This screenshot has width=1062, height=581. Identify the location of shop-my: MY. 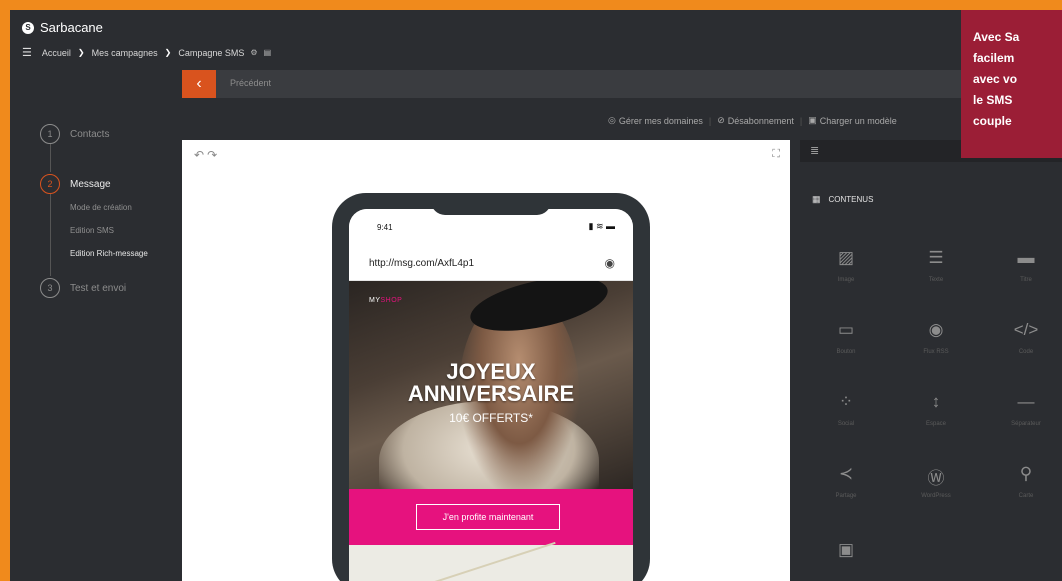
(375, 300).